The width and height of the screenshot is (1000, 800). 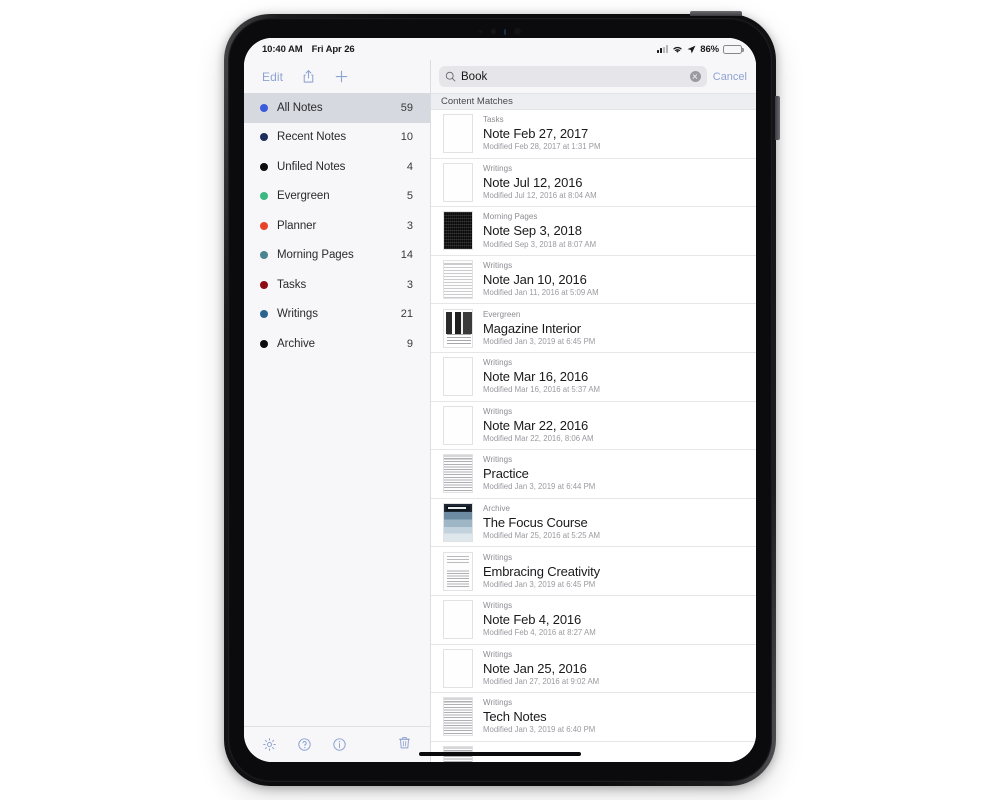 What do you see at coordinates (337, 285) in the screenshot?
I see `sidebar-item-tasks: Tasks 3` at bounding box center [337, 285].